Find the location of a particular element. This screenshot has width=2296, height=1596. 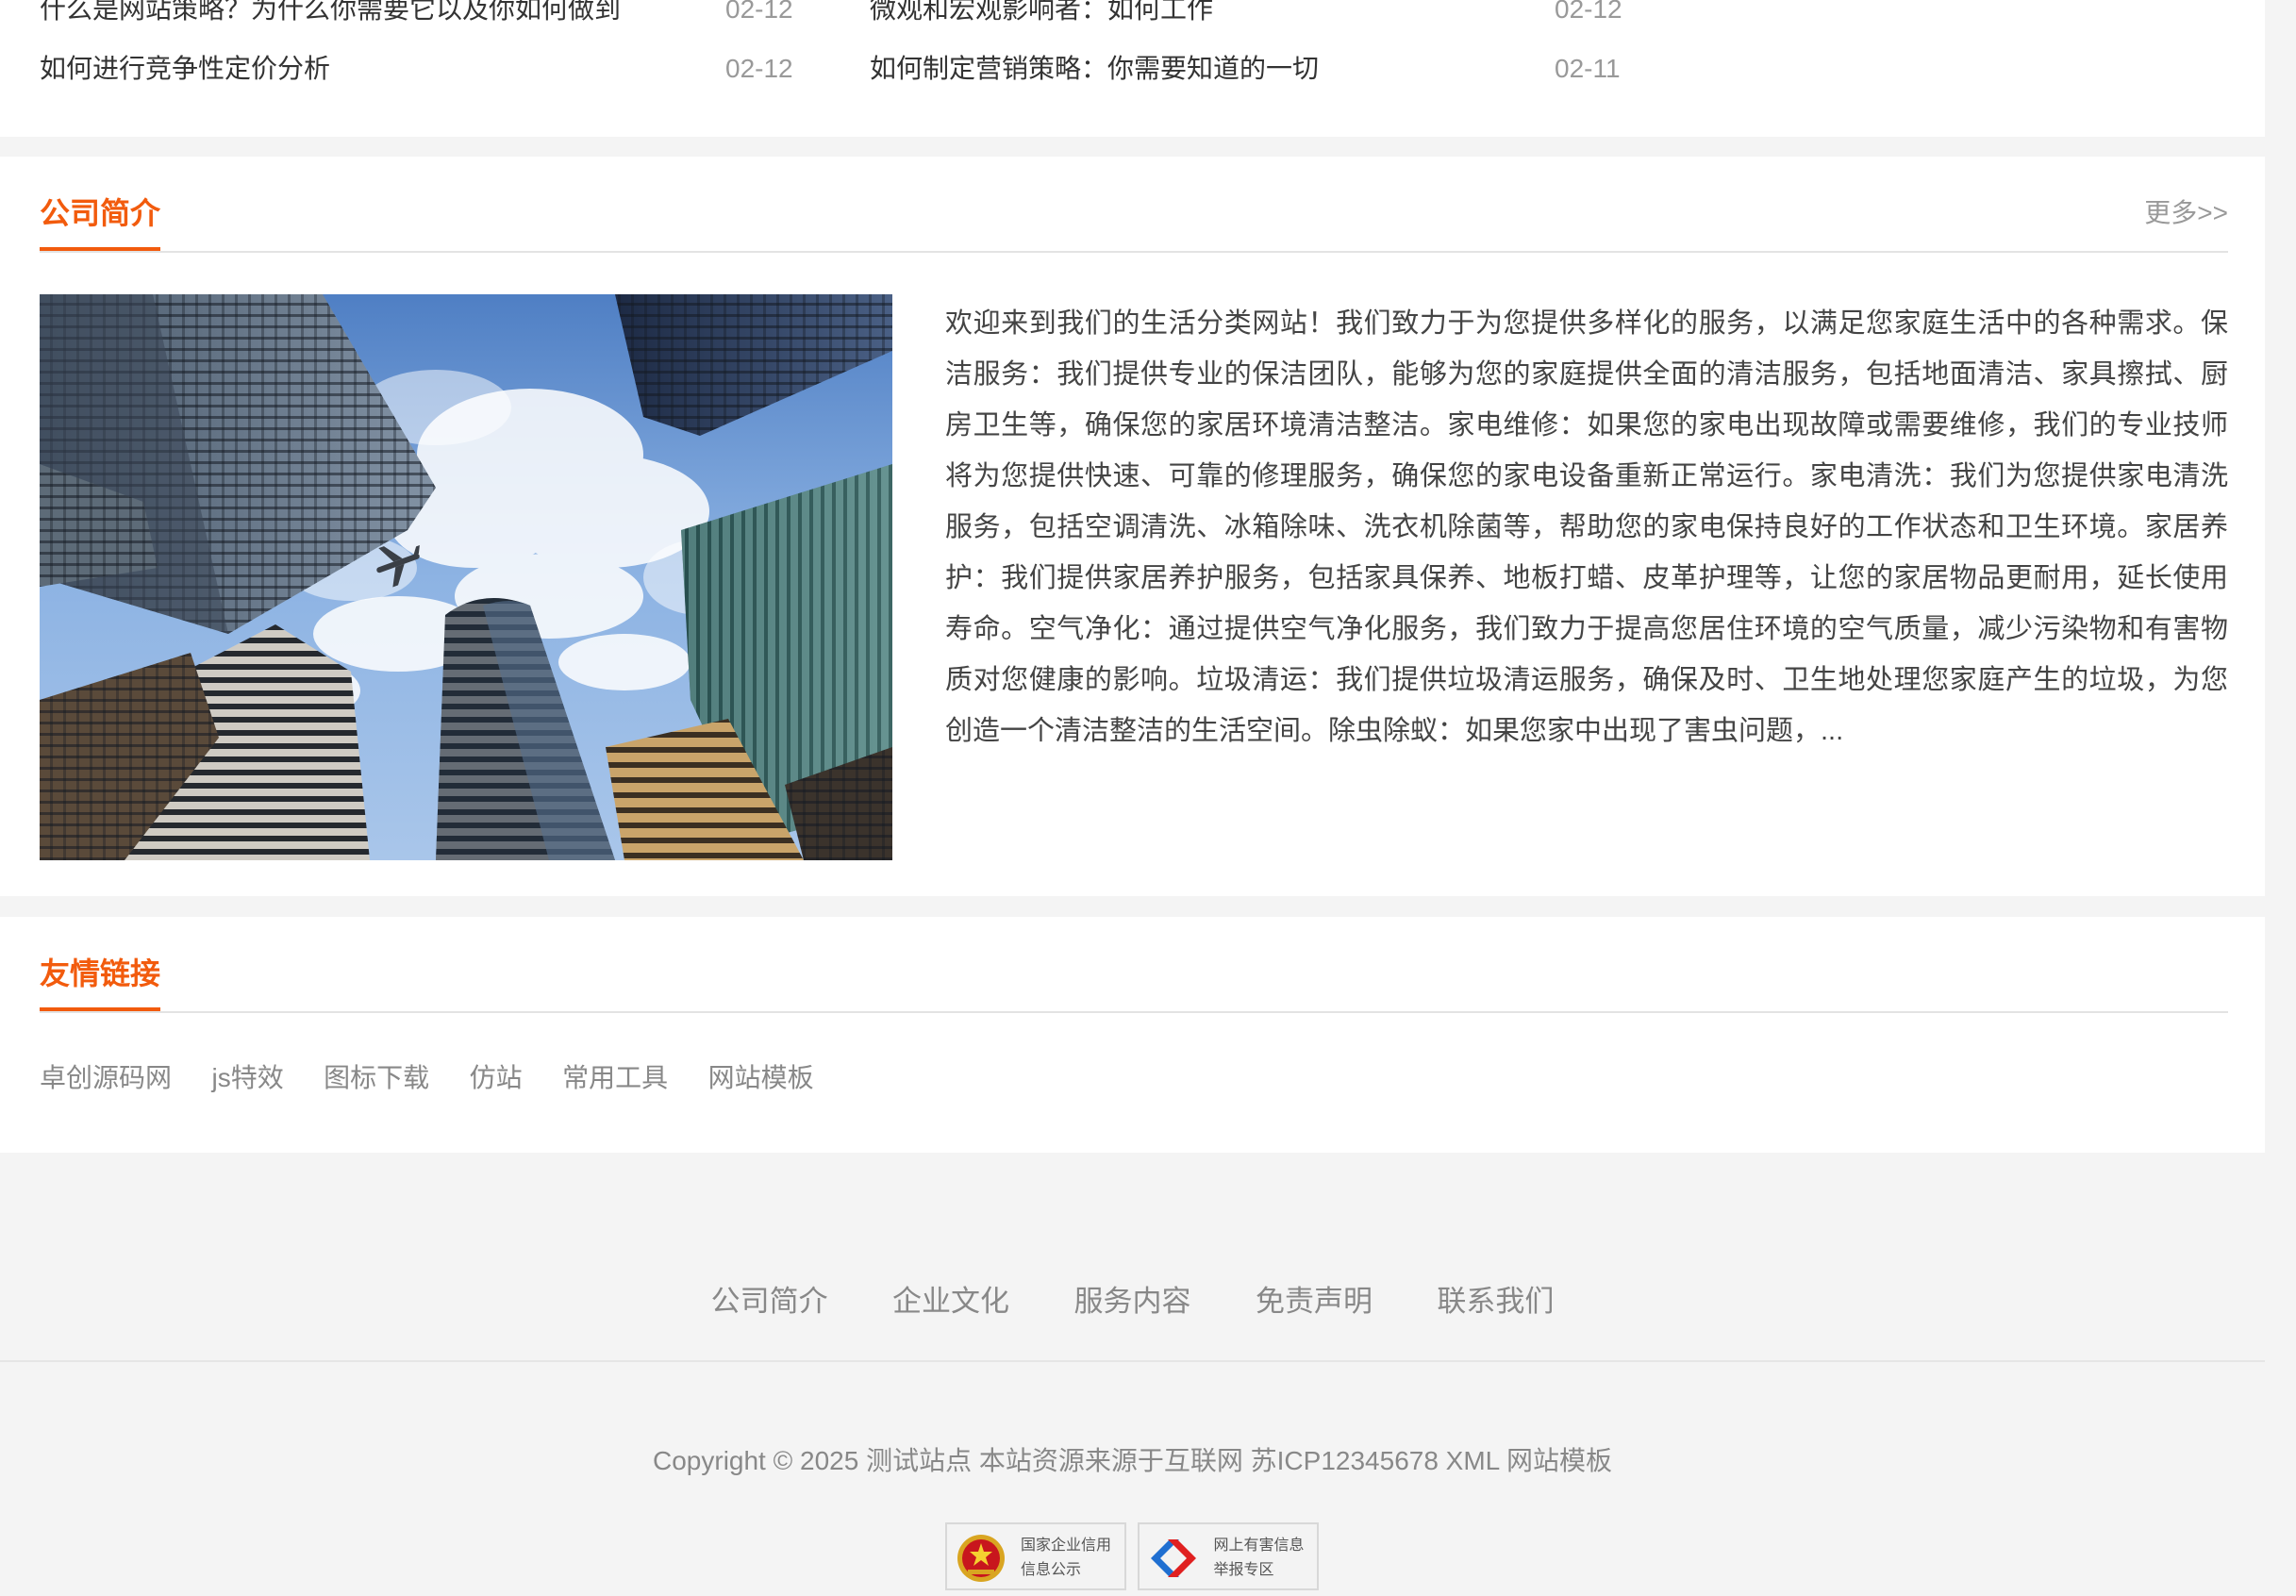

news-title-link: 微观和宏观影响者：如何工作 is located at coordinates (1041, 14).